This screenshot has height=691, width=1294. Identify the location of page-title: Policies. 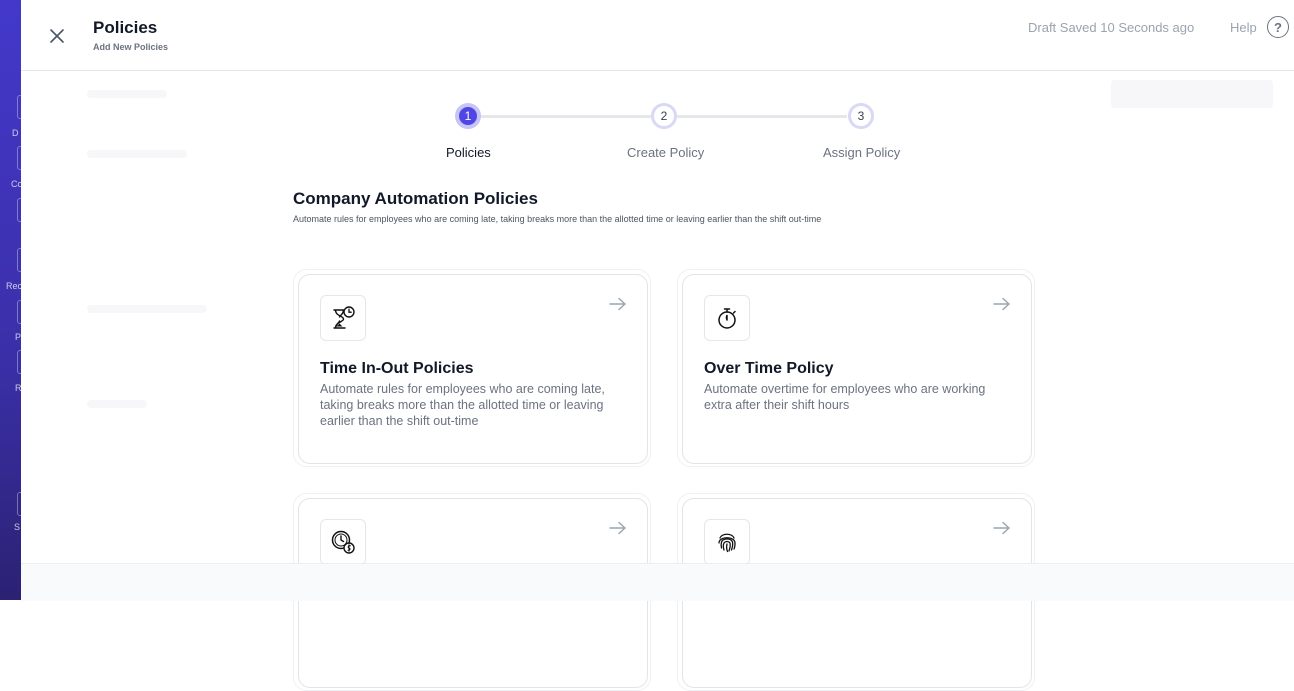
(125, 27).